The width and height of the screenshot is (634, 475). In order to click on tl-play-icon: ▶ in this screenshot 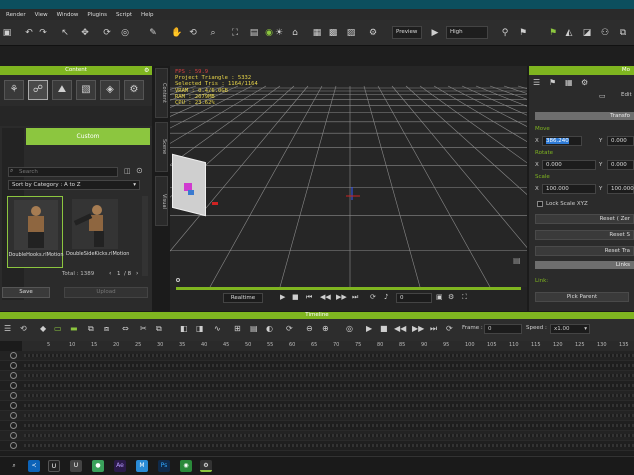, I will do `click(369, 328)`.